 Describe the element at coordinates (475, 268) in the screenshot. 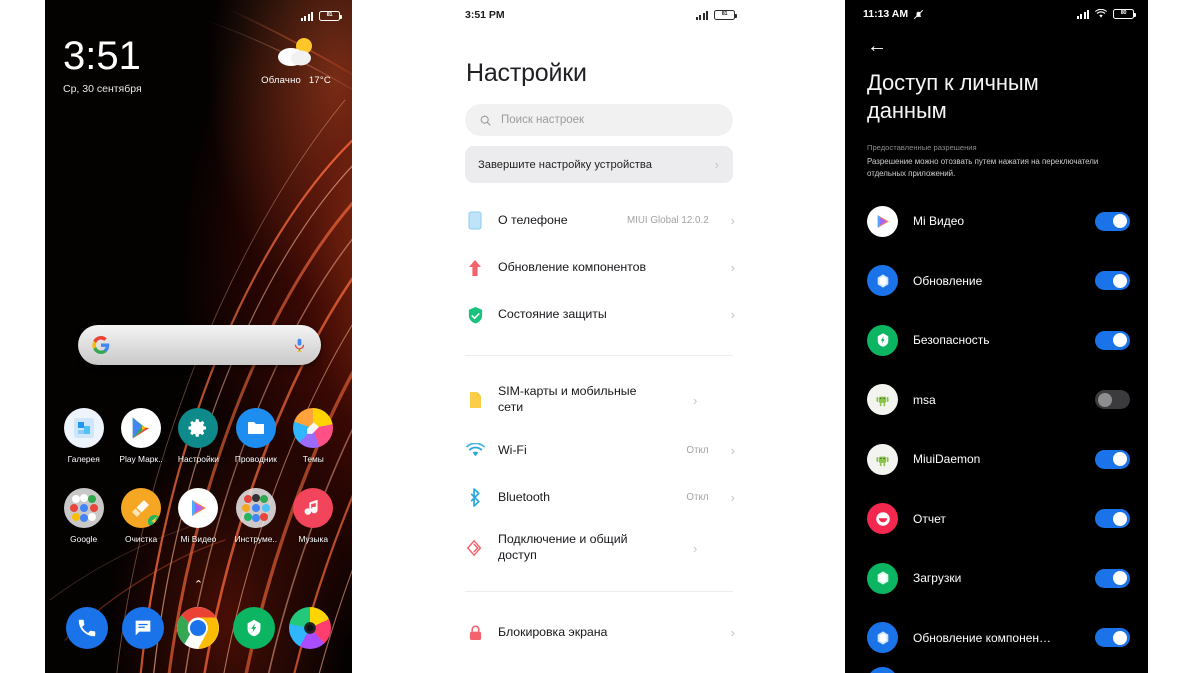

I see `up-arrow-icon` at that location.